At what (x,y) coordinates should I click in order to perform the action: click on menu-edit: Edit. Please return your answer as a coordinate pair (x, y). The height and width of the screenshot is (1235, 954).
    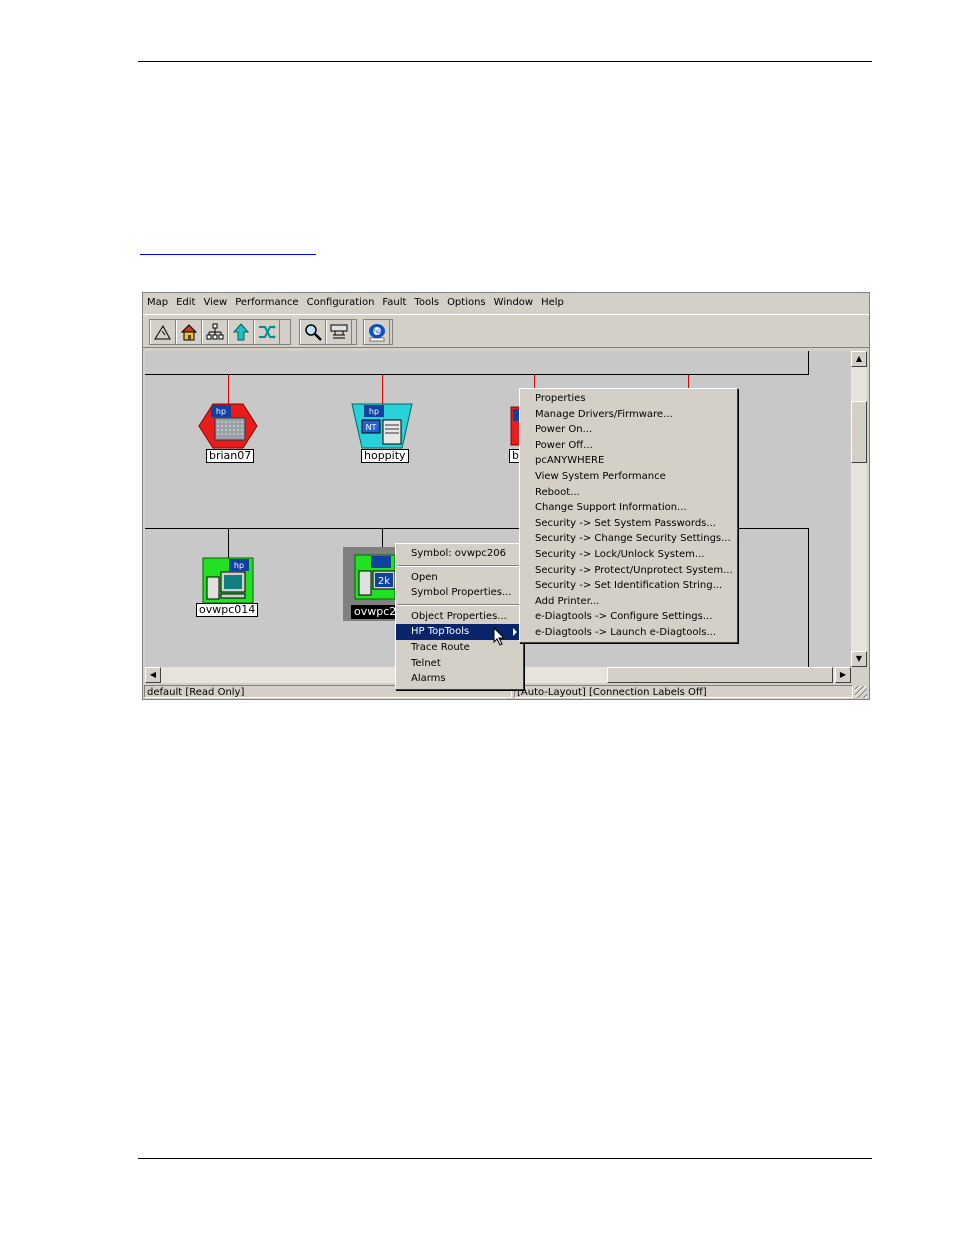
    Looking at the image, I should click on (185, 303).